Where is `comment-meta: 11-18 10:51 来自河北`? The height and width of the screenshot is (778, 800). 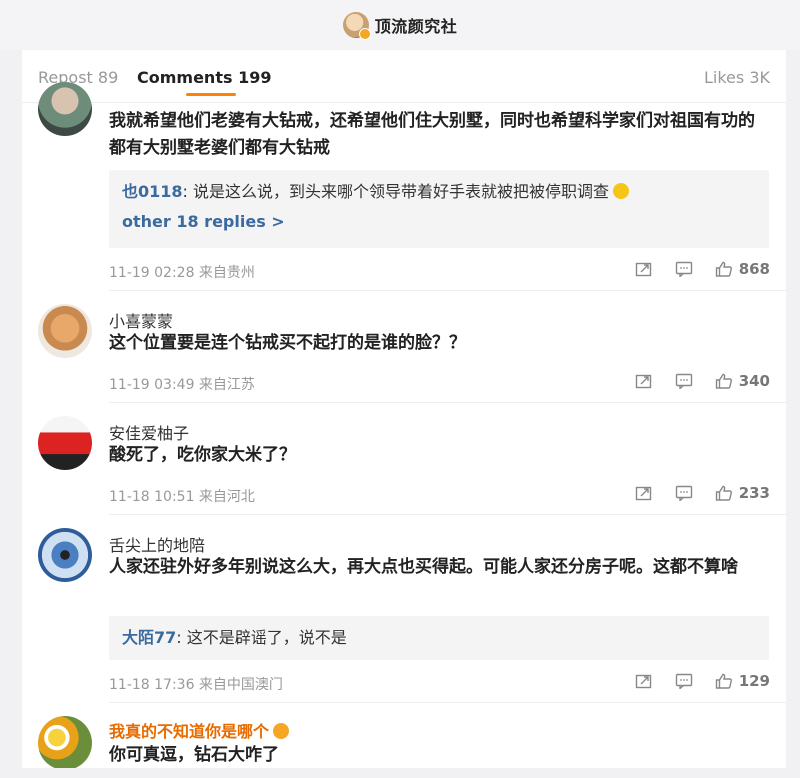 comment-meta: 11-18 10:51 来自河北 is located at coordinates (182, 497).